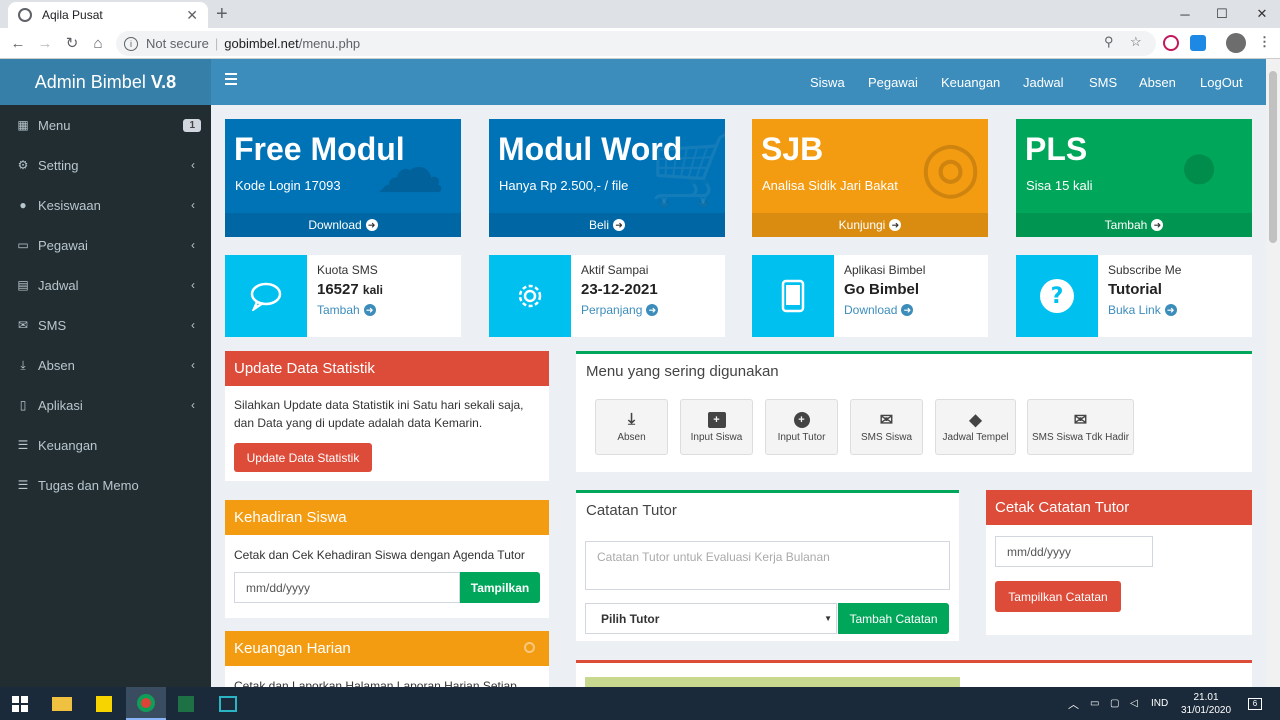  Describe the element at coordinates (1136, 42) in the screenshot. I see `bookmark-star-icon: ☆` at that location.